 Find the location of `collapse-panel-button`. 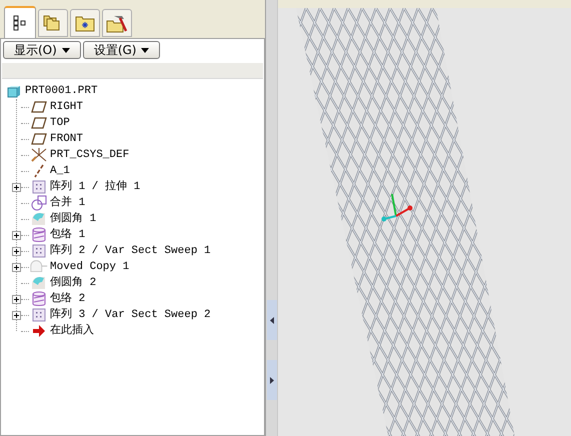

collapse-panel-button is located at coordinates (271, 320).